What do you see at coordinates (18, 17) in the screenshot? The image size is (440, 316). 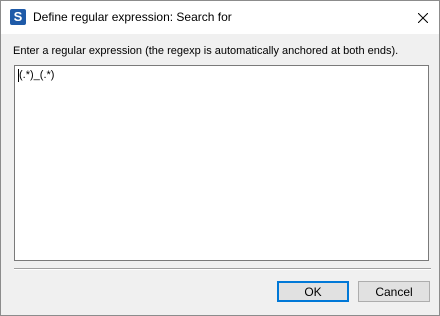 I see `app-icon: S` at bounding box center [18, 17].